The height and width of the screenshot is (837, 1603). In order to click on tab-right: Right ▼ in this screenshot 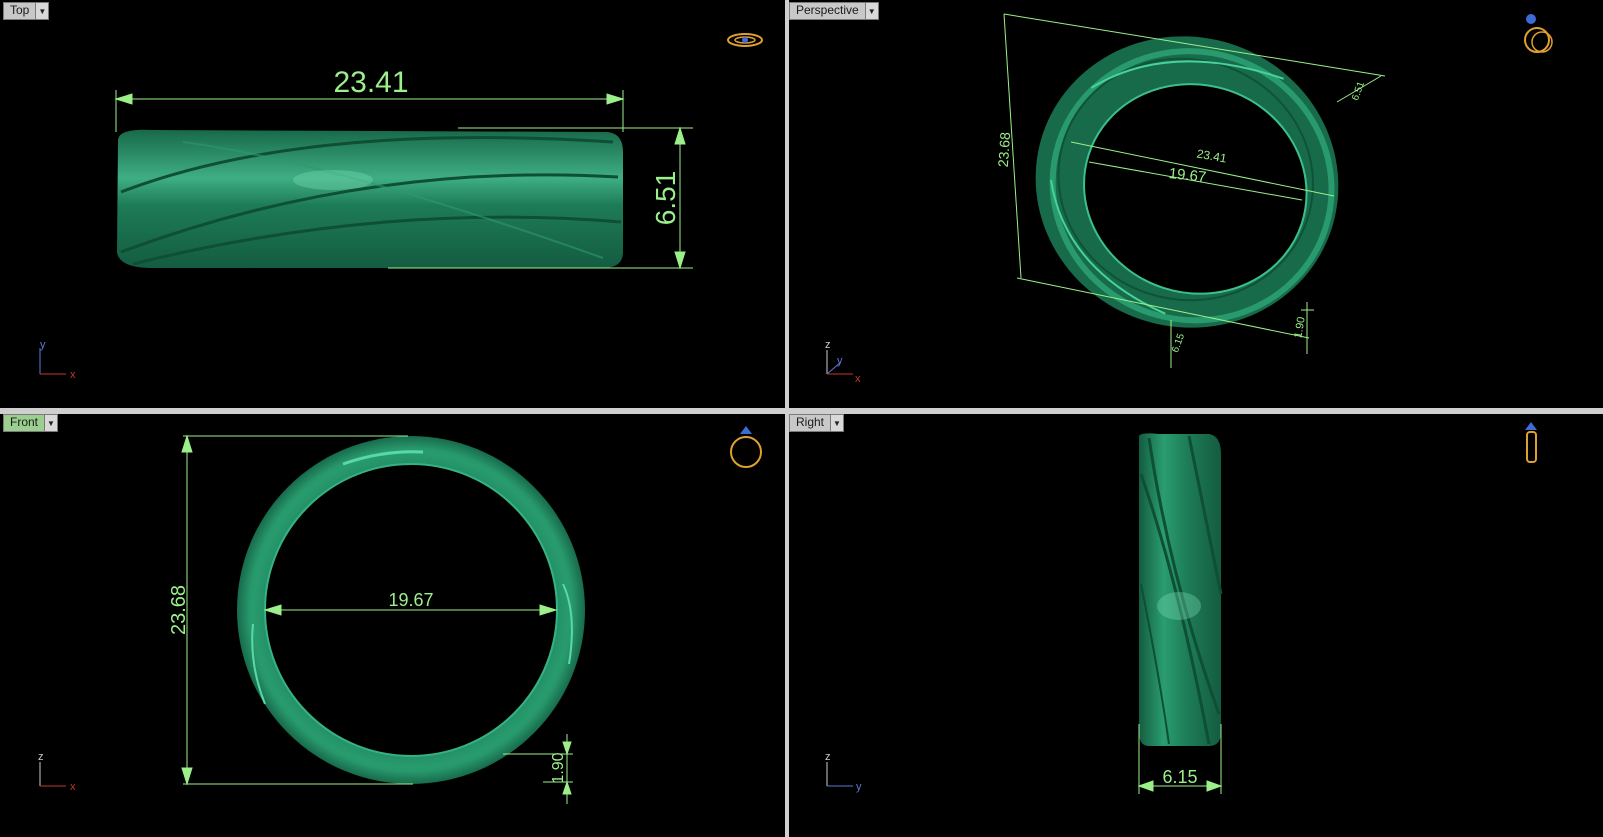, I will do `click(817, 423)`.